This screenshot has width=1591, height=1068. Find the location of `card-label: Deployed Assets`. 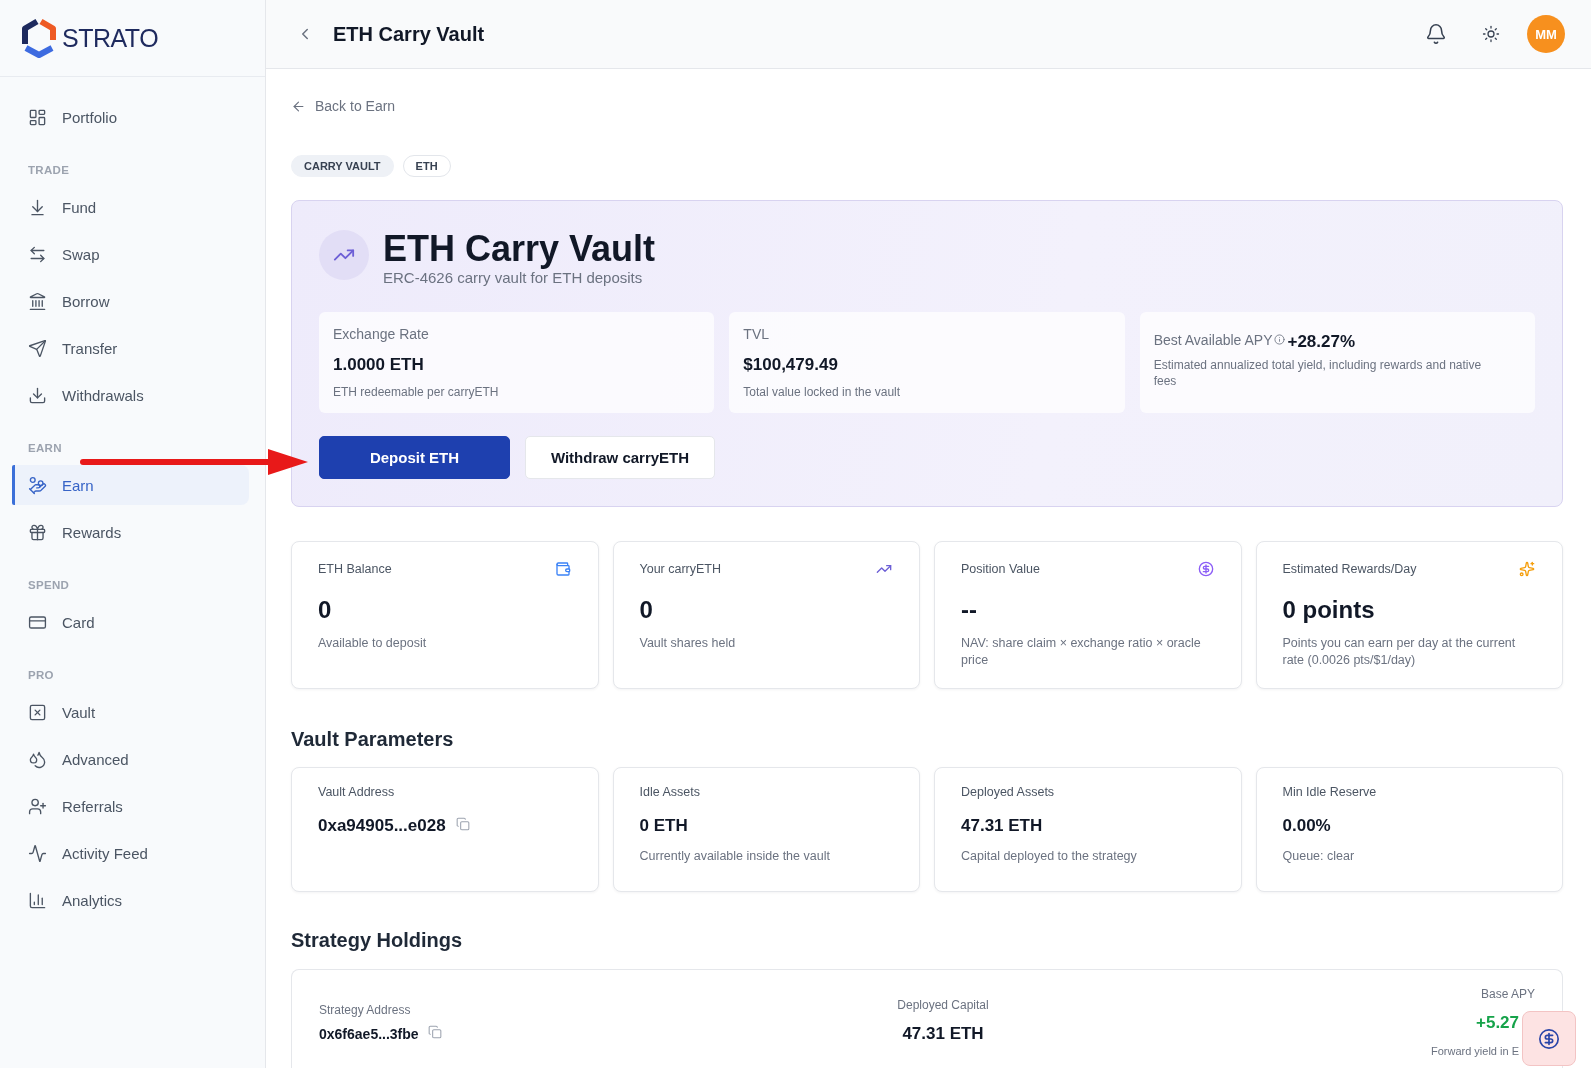

card-label: Deployed Assets is located at coordinates (1008, 792).